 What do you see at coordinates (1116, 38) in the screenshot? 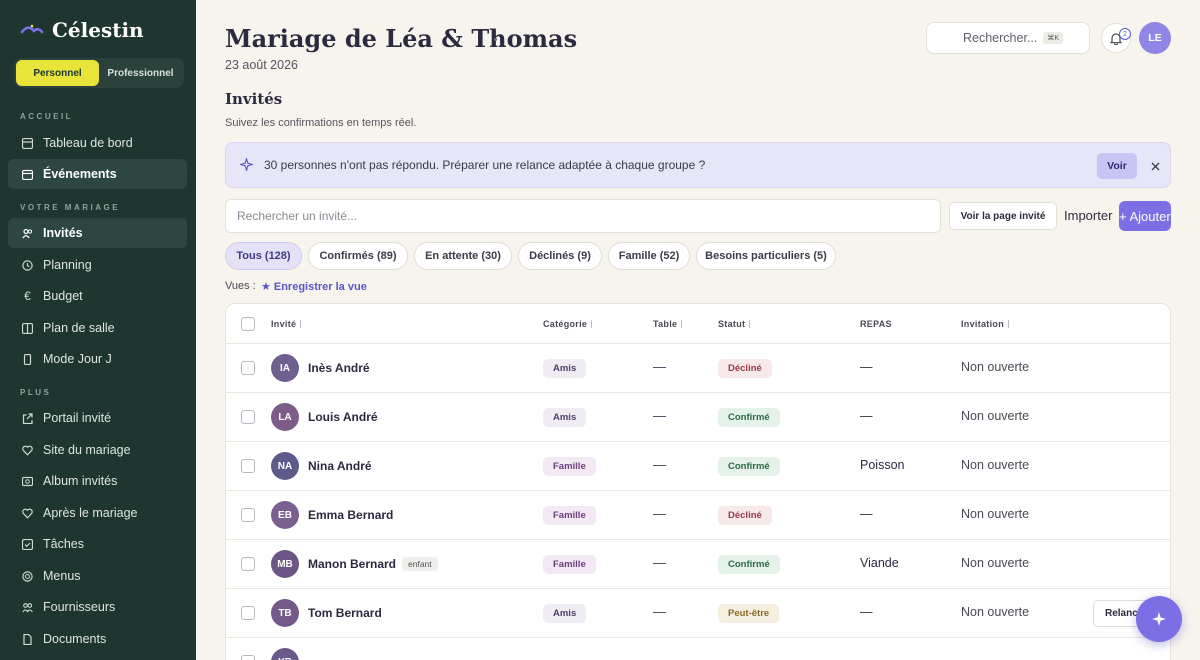
I see `notifications-button: 2` at bounding box center [1116, 38].